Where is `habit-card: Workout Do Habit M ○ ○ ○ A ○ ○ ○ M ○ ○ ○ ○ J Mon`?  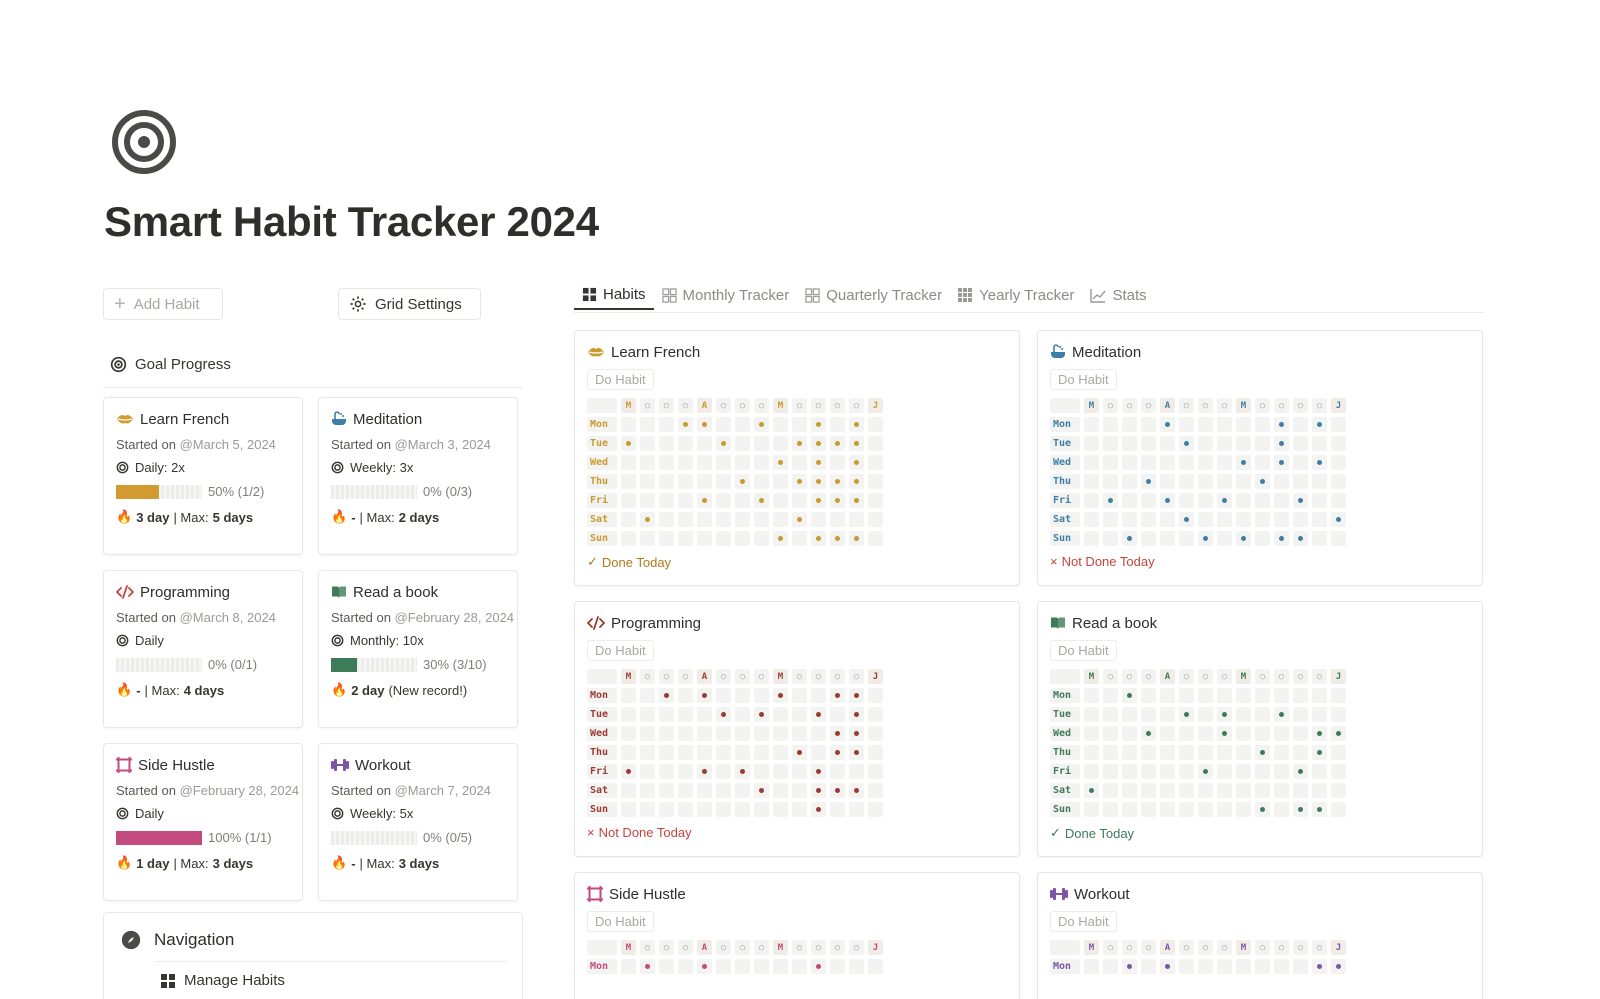 habit-card: Workout Do Habit M ○ ○ ○ A ○ ○ ○ M ○ ○ ○ ○ J Mon is located at coordinates (1260, 935).